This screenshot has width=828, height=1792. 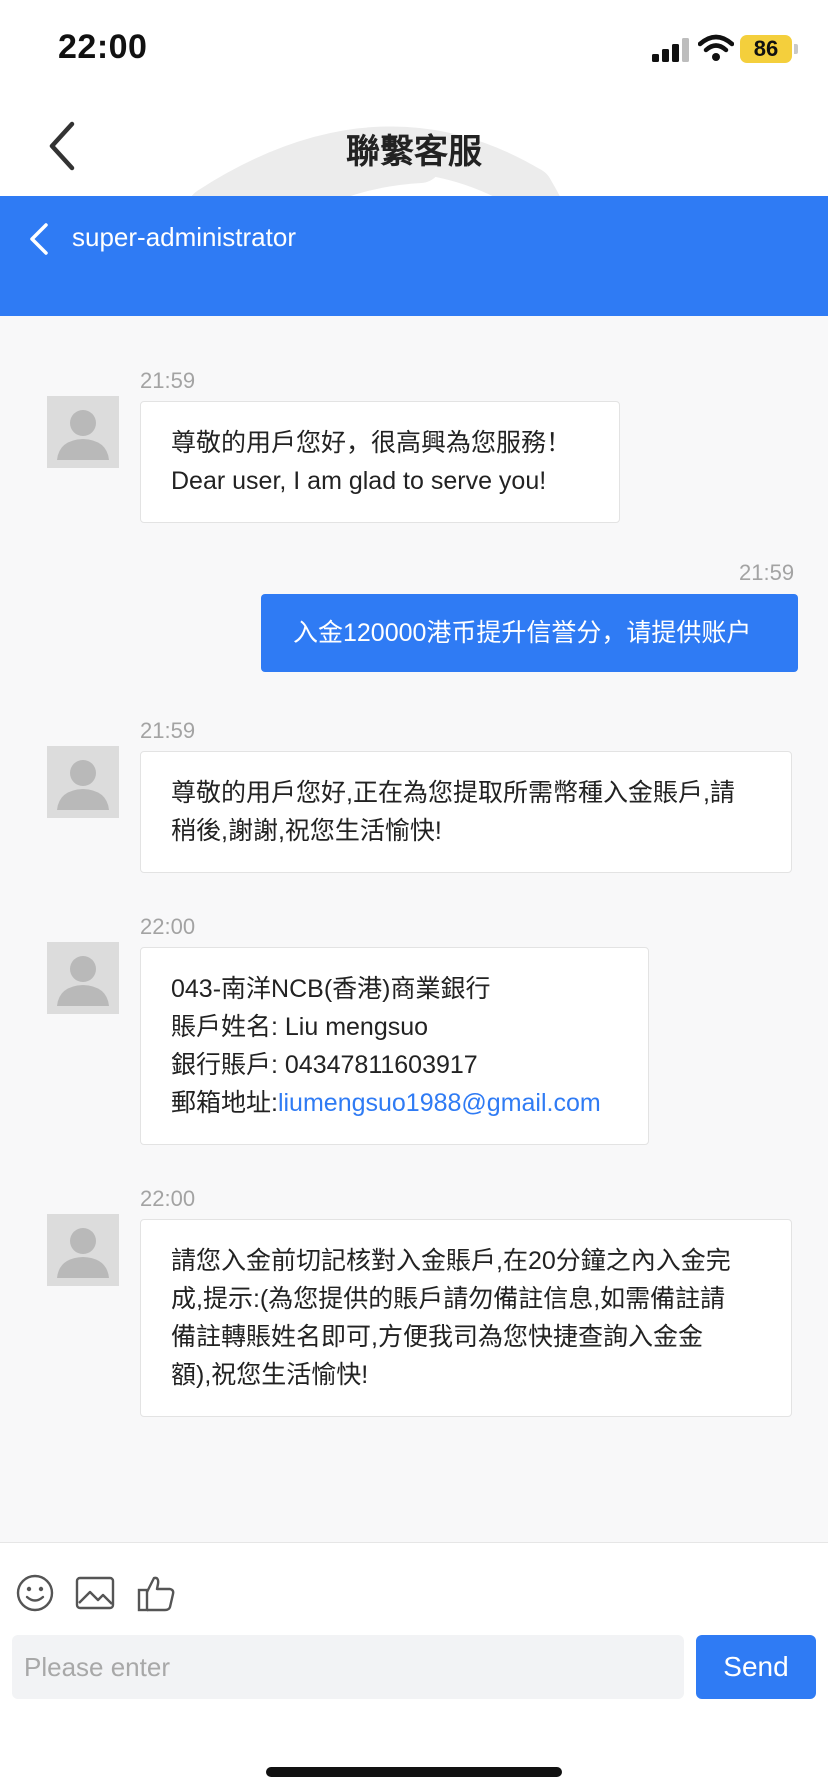 I want to click on home-indicator, so click(x=414, y=1772).